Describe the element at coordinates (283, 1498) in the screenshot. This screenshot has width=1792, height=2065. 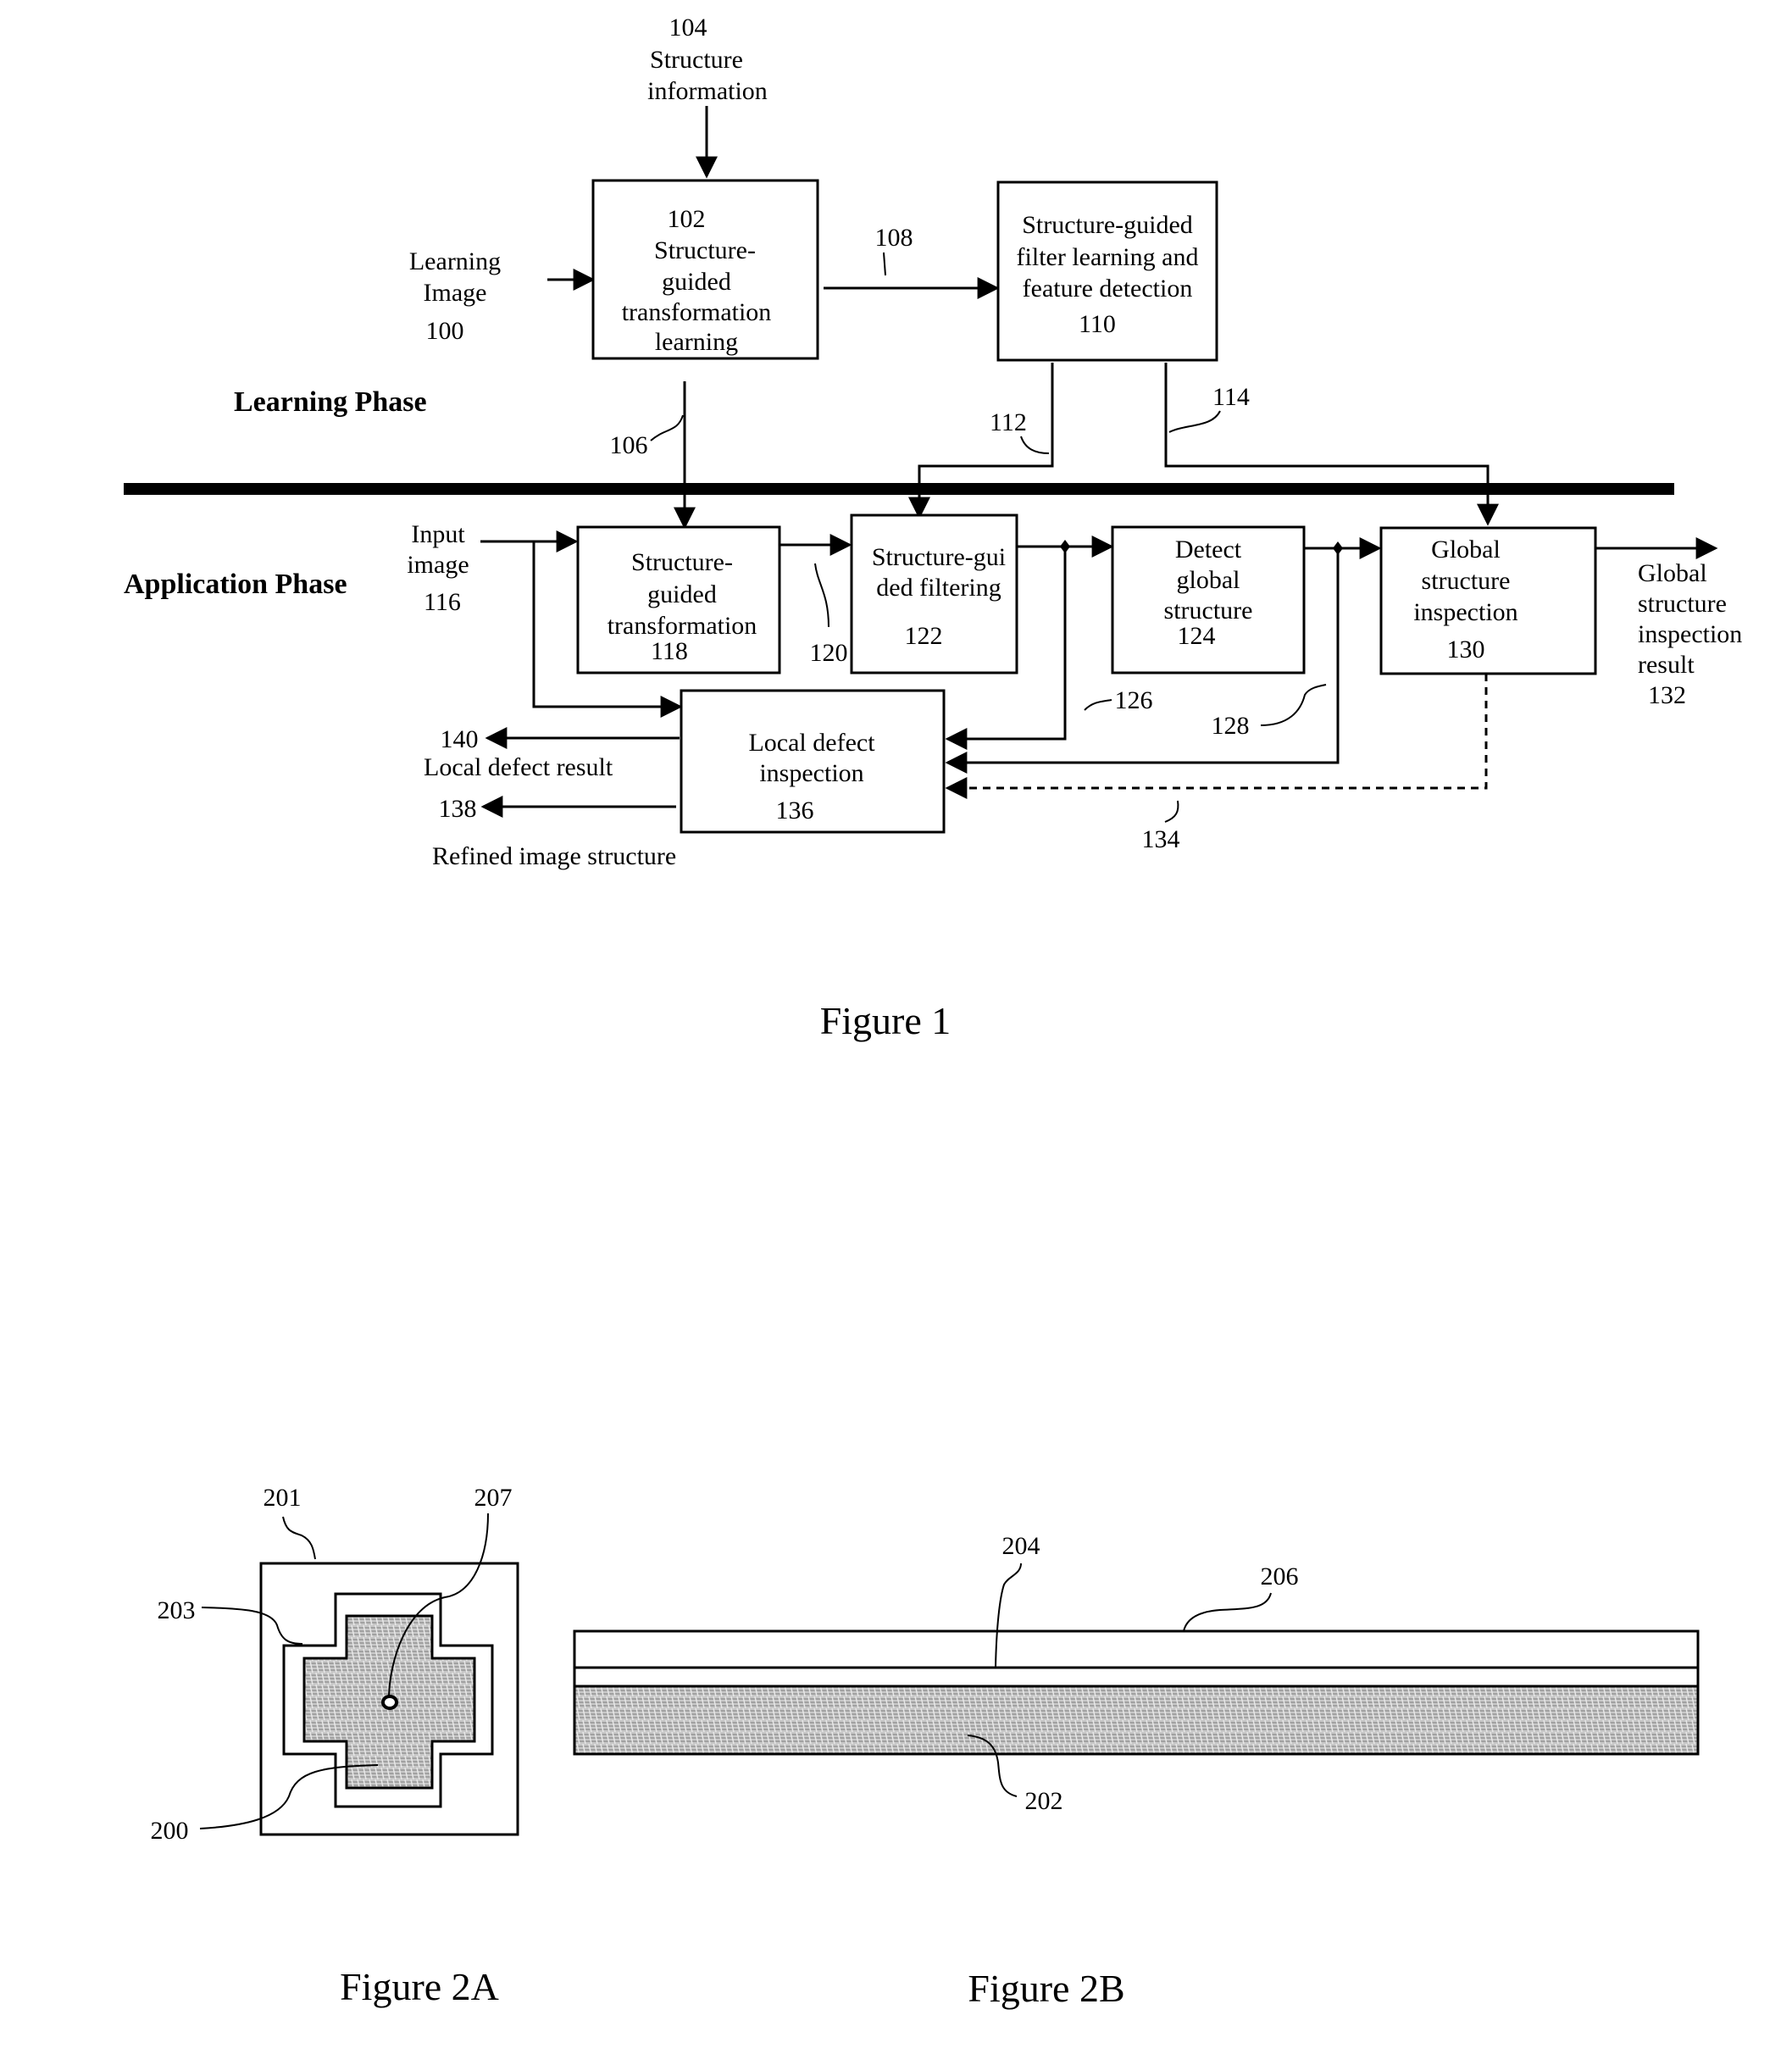
I see `ref-201: 201` at that location.